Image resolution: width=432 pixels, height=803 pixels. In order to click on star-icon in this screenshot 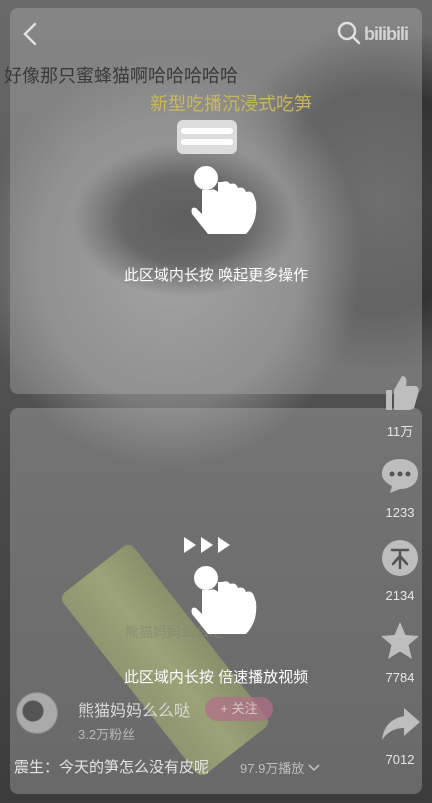, I will do `click(400, 641)`.